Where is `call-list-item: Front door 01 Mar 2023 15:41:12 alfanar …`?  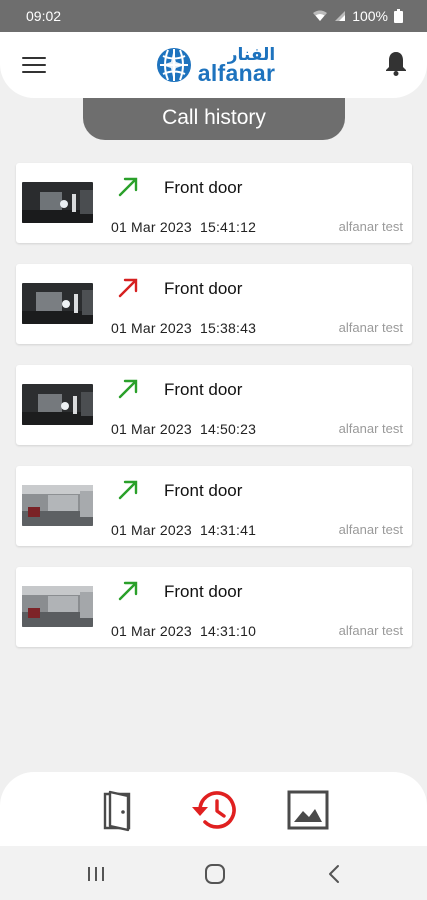 call-list-item: Front door 01 Mar 2023 15:41:12 alfanar … is located at coordinates (214, 203).